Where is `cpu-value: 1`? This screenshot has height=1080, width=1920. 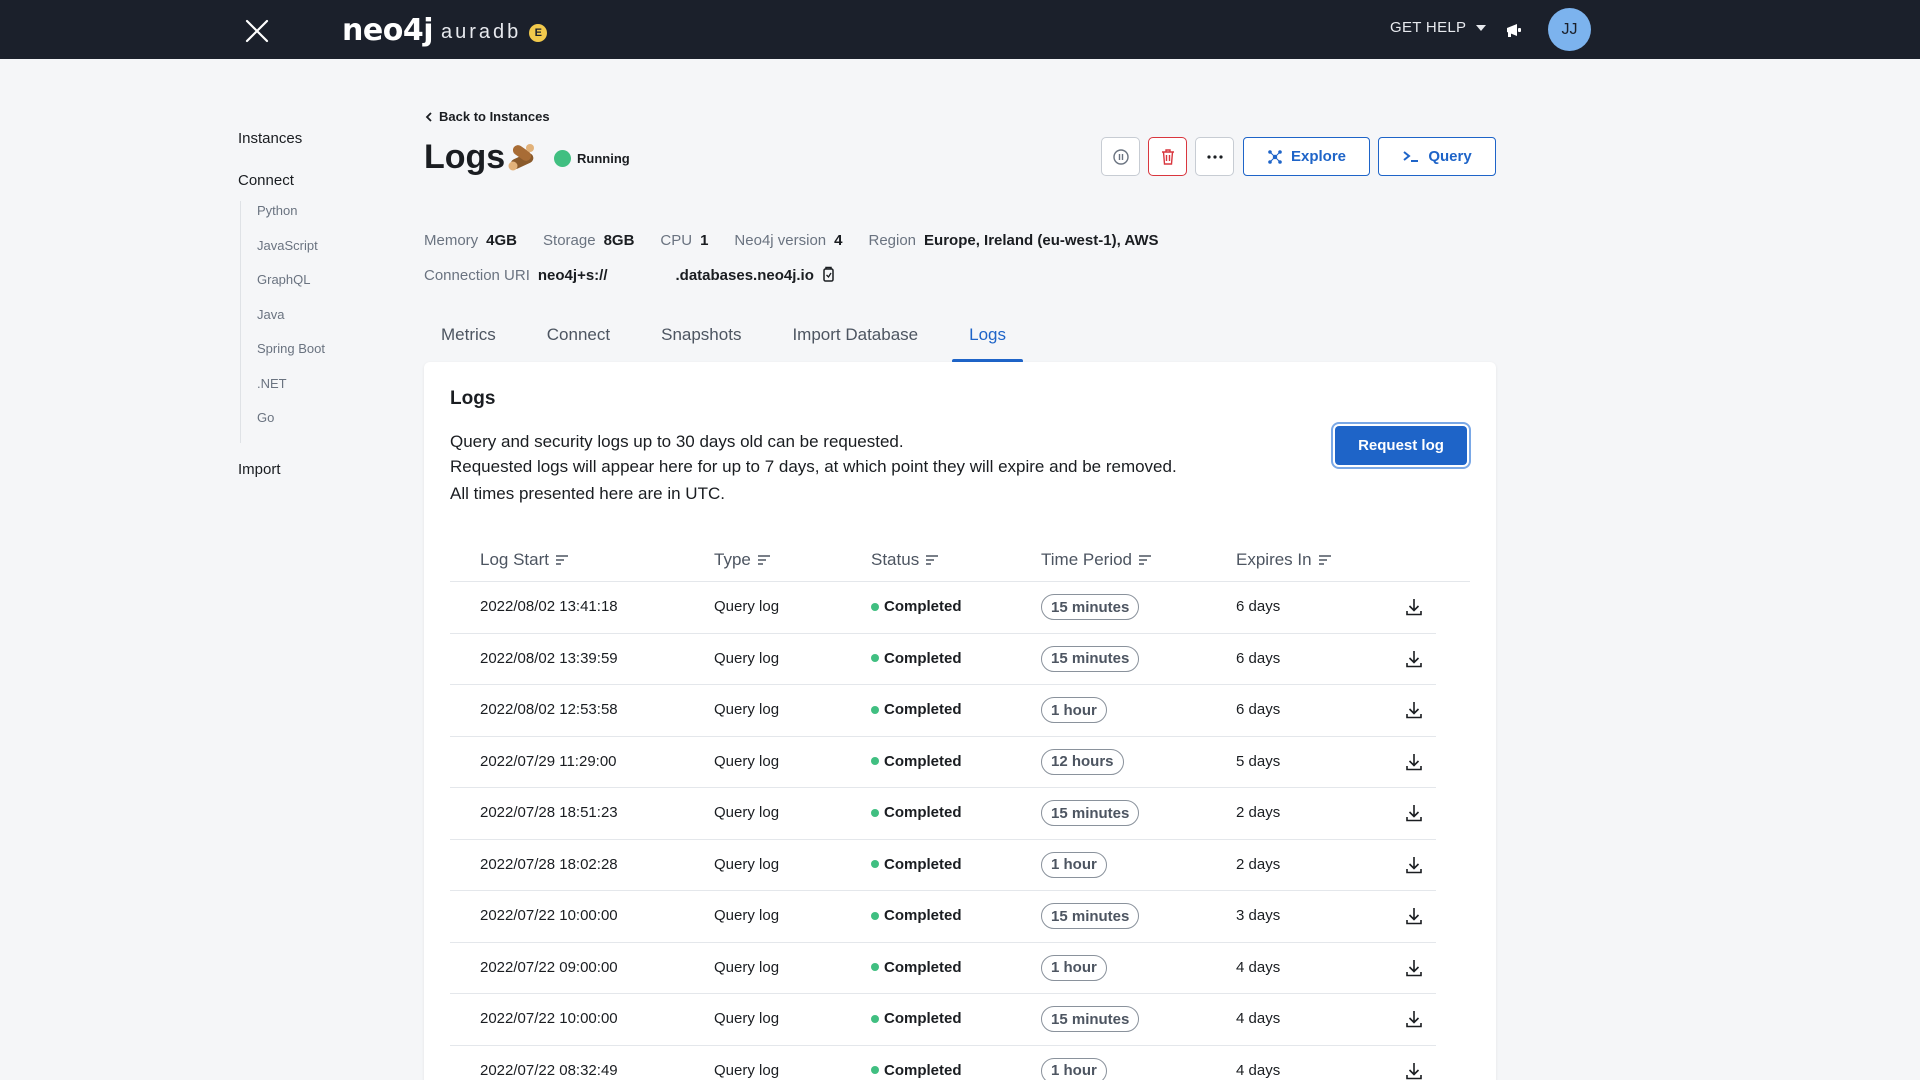 cpu-value: 1 is located at coordinates (704, 240).